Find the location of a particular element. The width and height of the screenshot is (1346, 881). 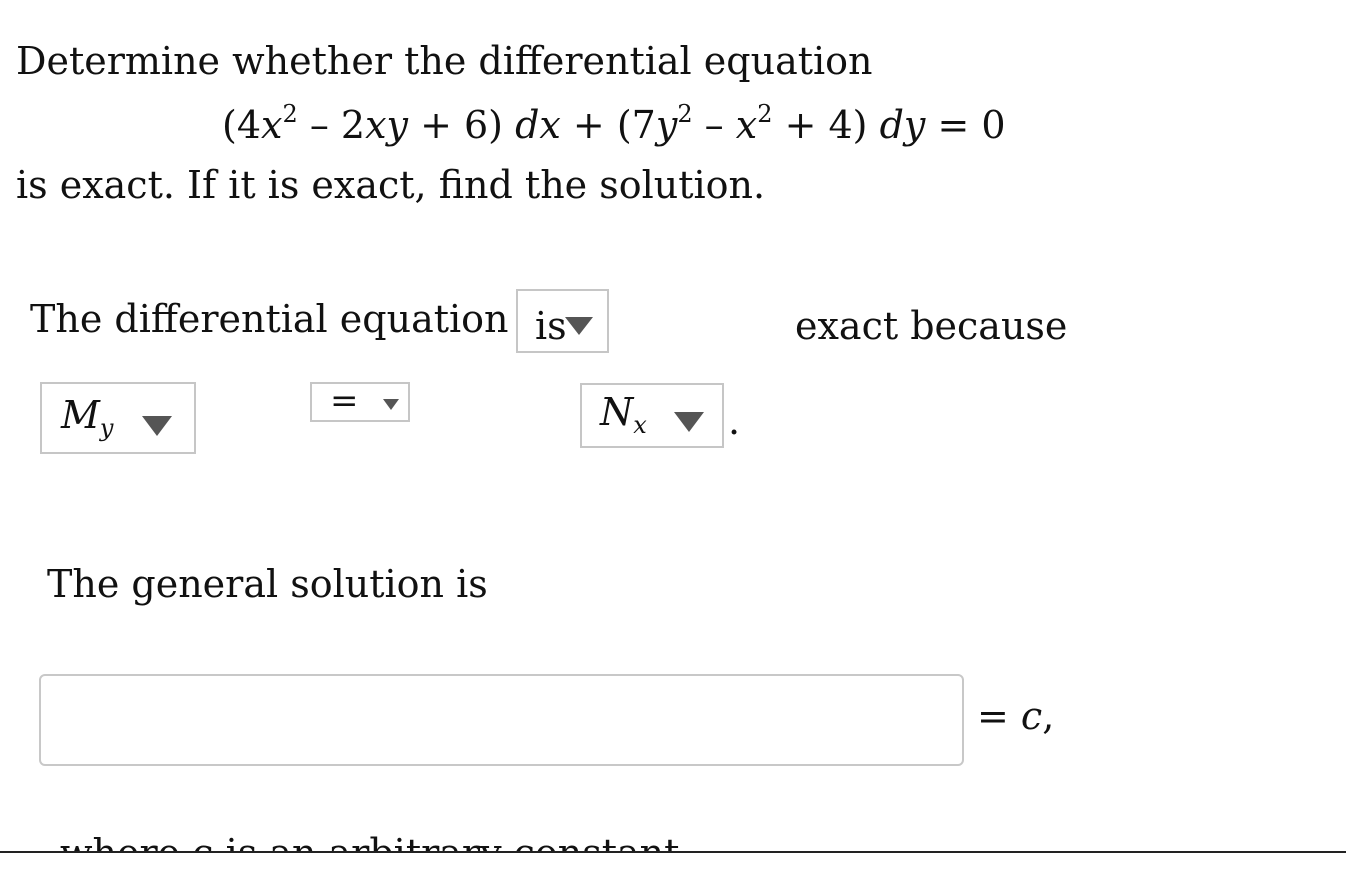

c-symbol: c is located at coordinates (1031, 716).